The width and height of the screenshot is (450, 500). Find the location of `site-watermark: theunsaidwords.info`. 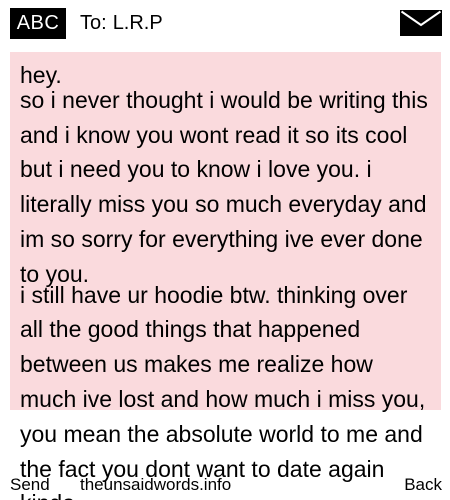

site-watermark: theunsaidwords.info is located at coordinates (156, 484).